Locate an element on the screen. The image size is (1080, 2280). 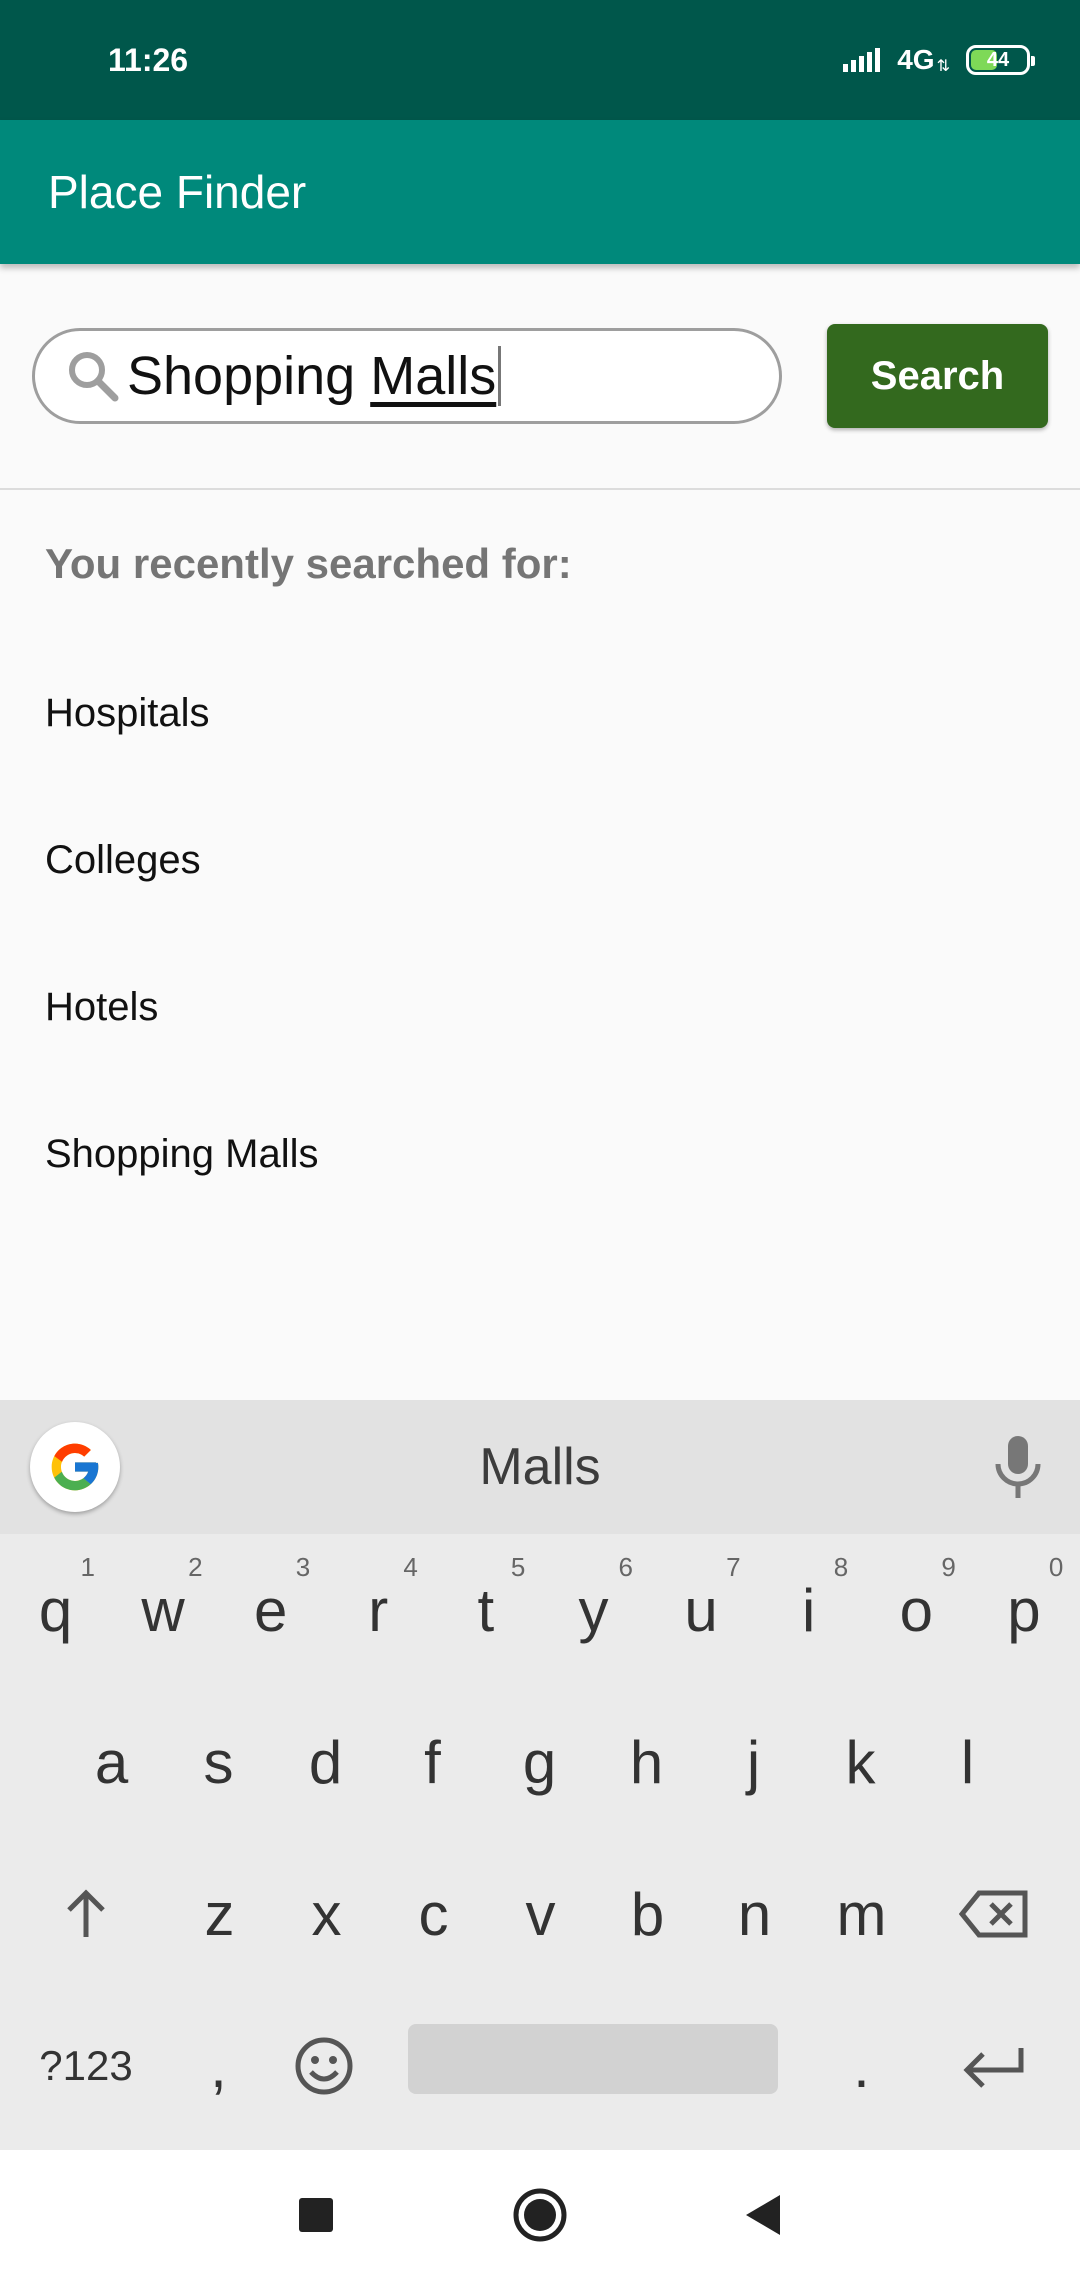
search-row: Shopping Malls Search is located at coordinates (540, 377).